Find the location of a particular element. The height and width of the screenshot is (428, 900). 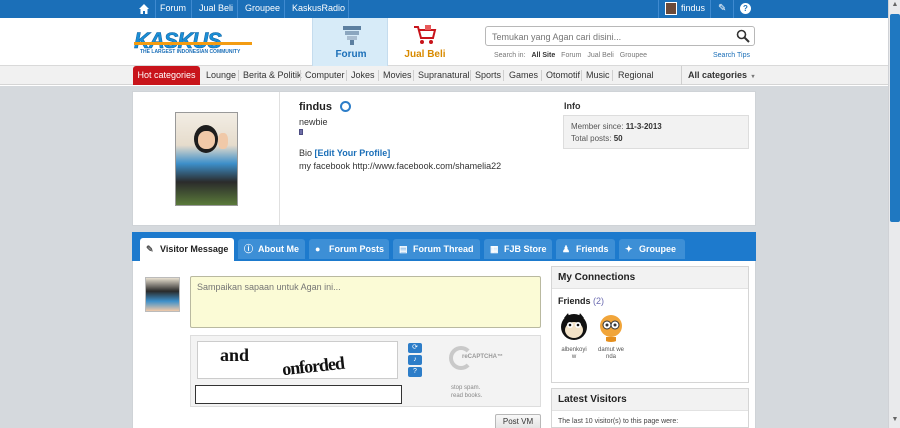

visitor-avatar is located at coordinates (162, 294).